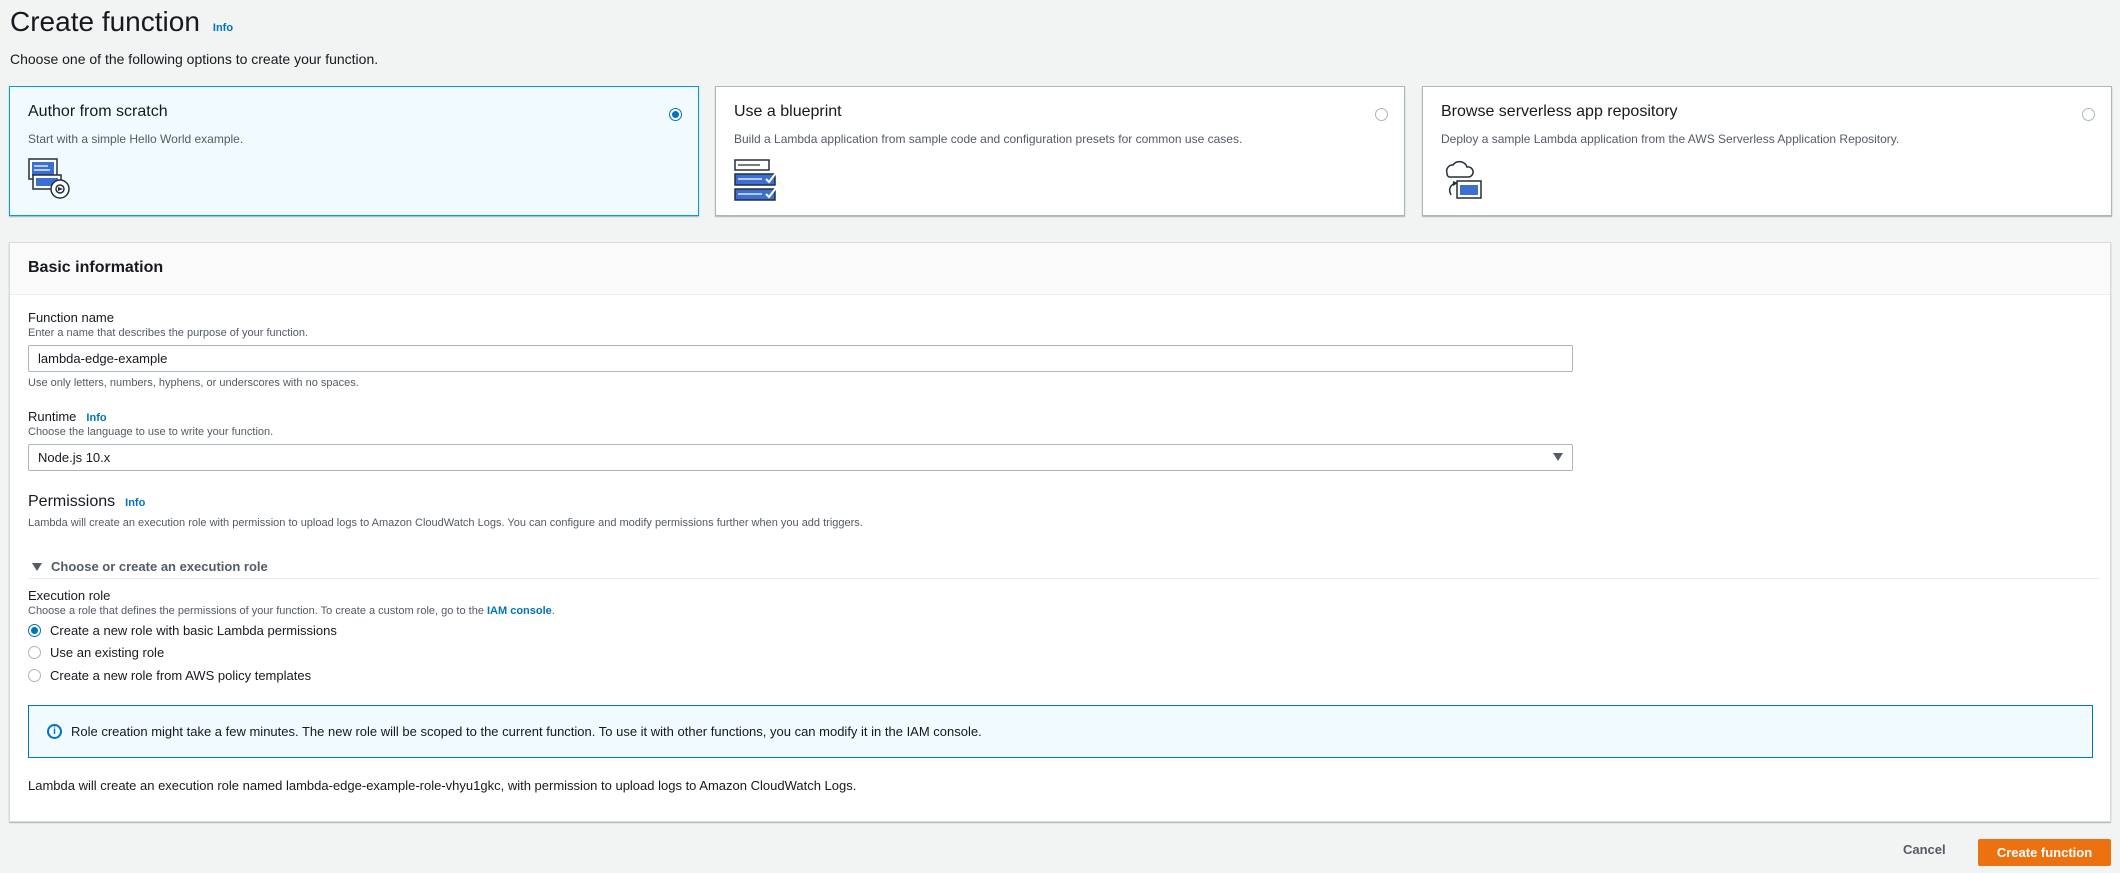 This screenshot has height=873, width=2120. Describe the element at coordinates (223, 28) in the screenshot. I see `title-info-link: Info` at that location.